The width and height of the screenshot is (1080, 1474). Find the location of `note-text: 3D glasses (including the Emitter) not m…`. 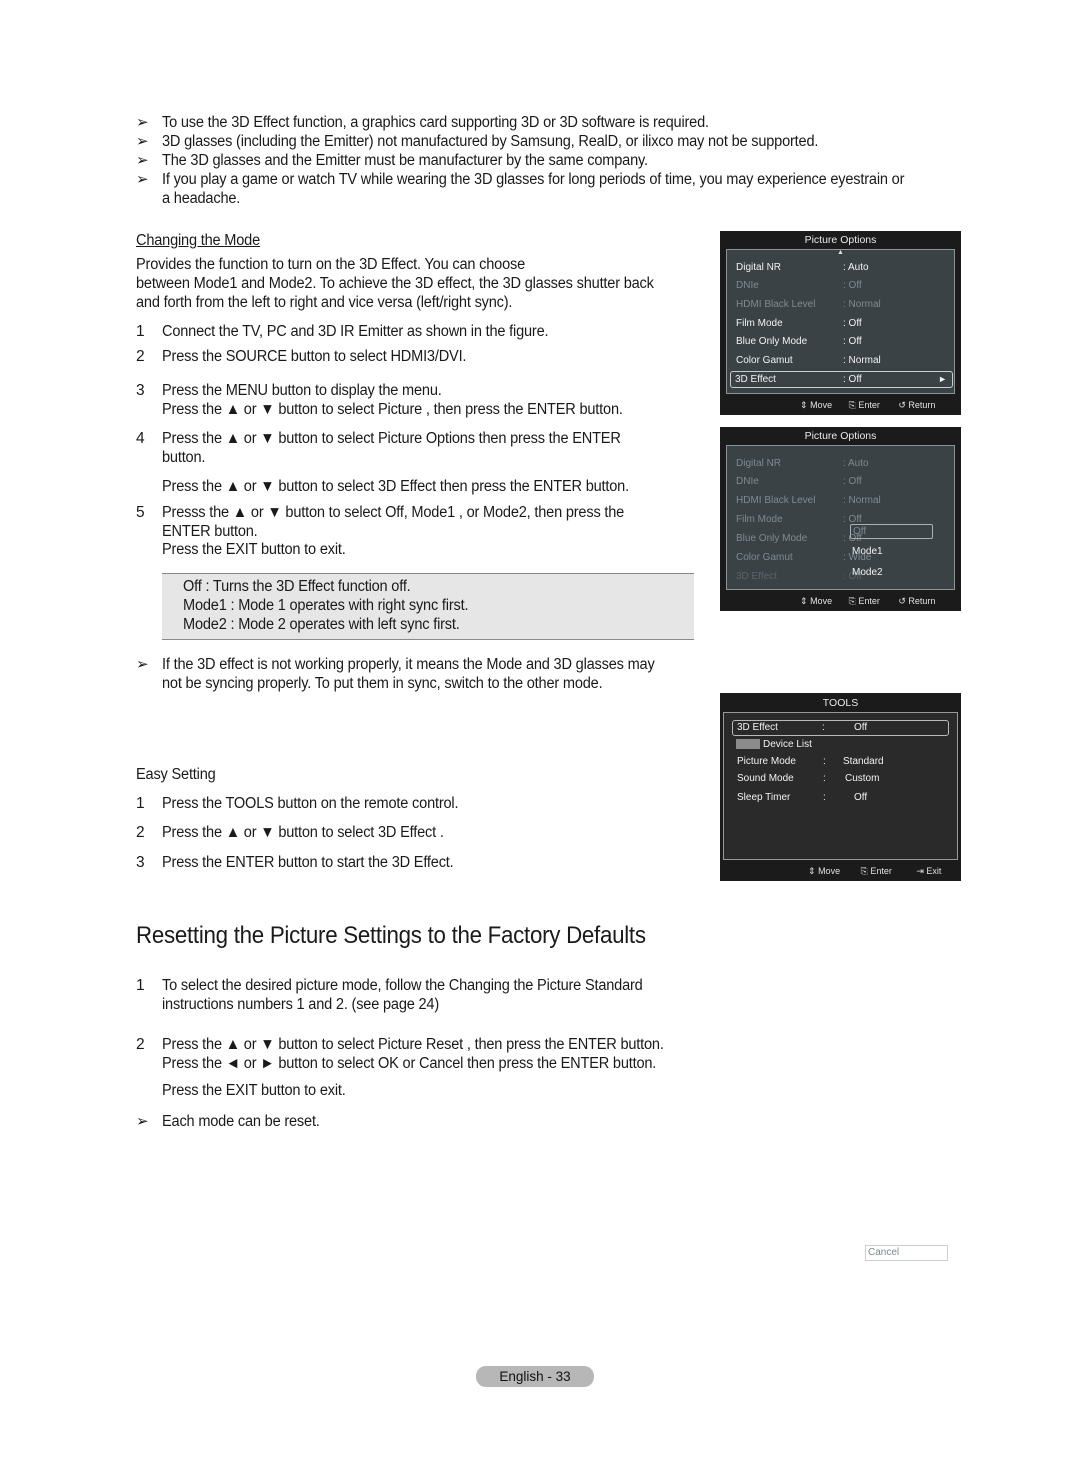

note-text: 3D glasses (including the Emitter) not m… is located at coordinates (490, 141).